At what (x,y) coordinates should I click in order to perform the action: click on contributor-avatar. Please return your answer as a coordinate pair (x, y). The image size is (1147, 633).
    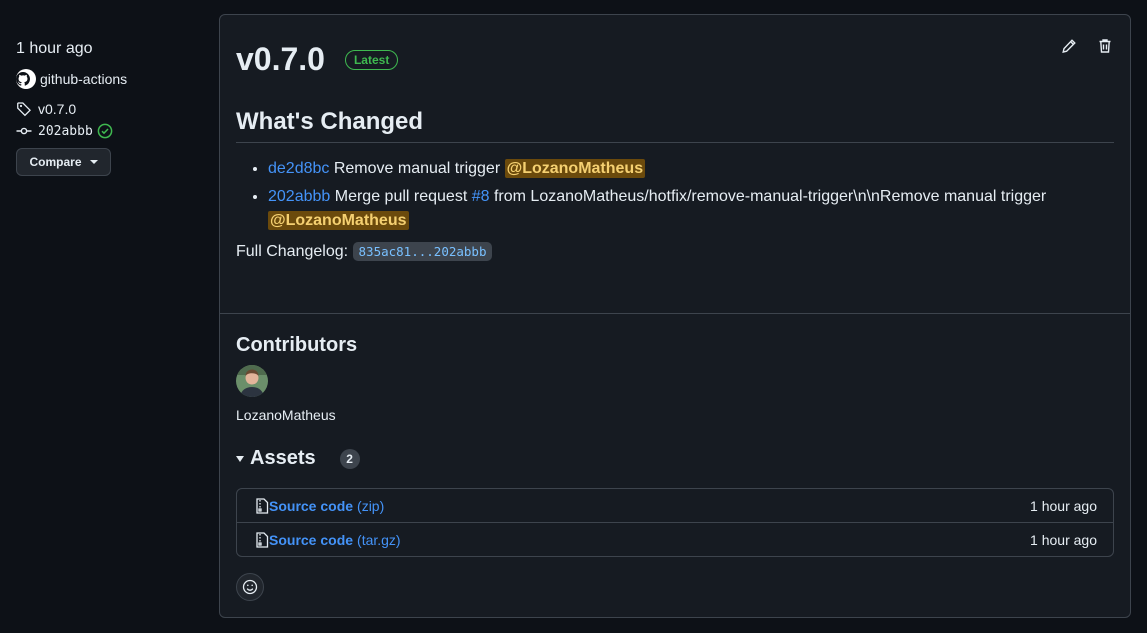
    Looking at the image, I should click on (252, 381).